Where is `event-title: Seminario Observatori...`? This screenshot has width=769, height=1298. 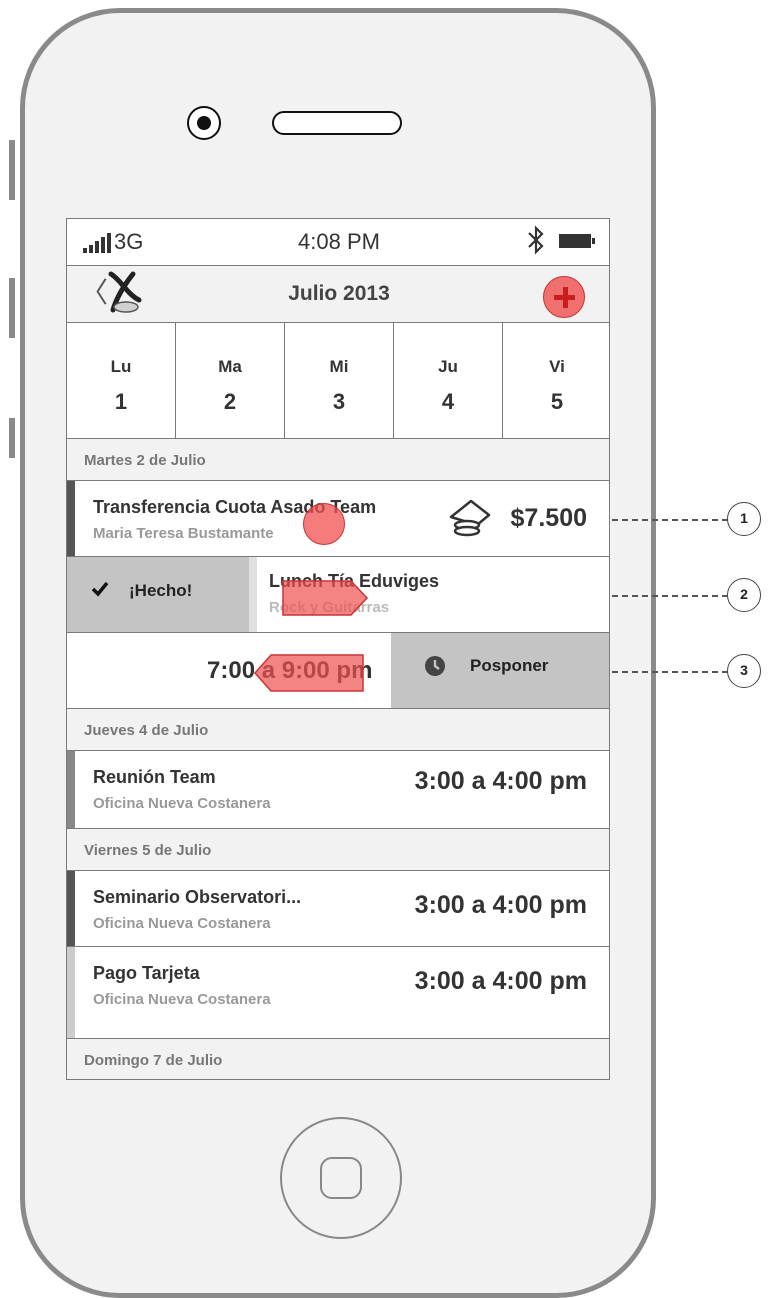 event-title: Seminario Observatori... is located at coordinates (197, 897).